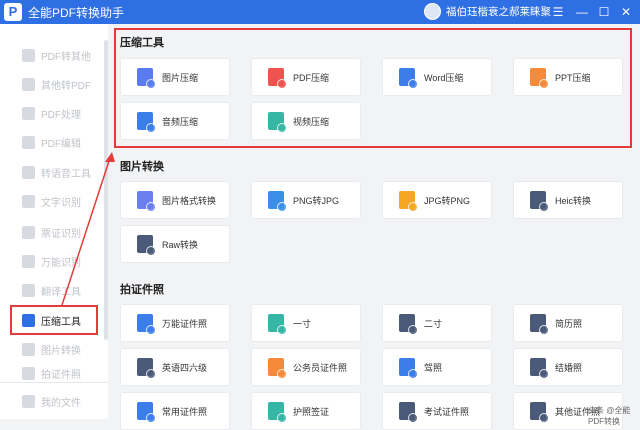 The width and height of the screenshot is (640, 430). I want to click on maximize-icon: ☐, so click(604, 12).